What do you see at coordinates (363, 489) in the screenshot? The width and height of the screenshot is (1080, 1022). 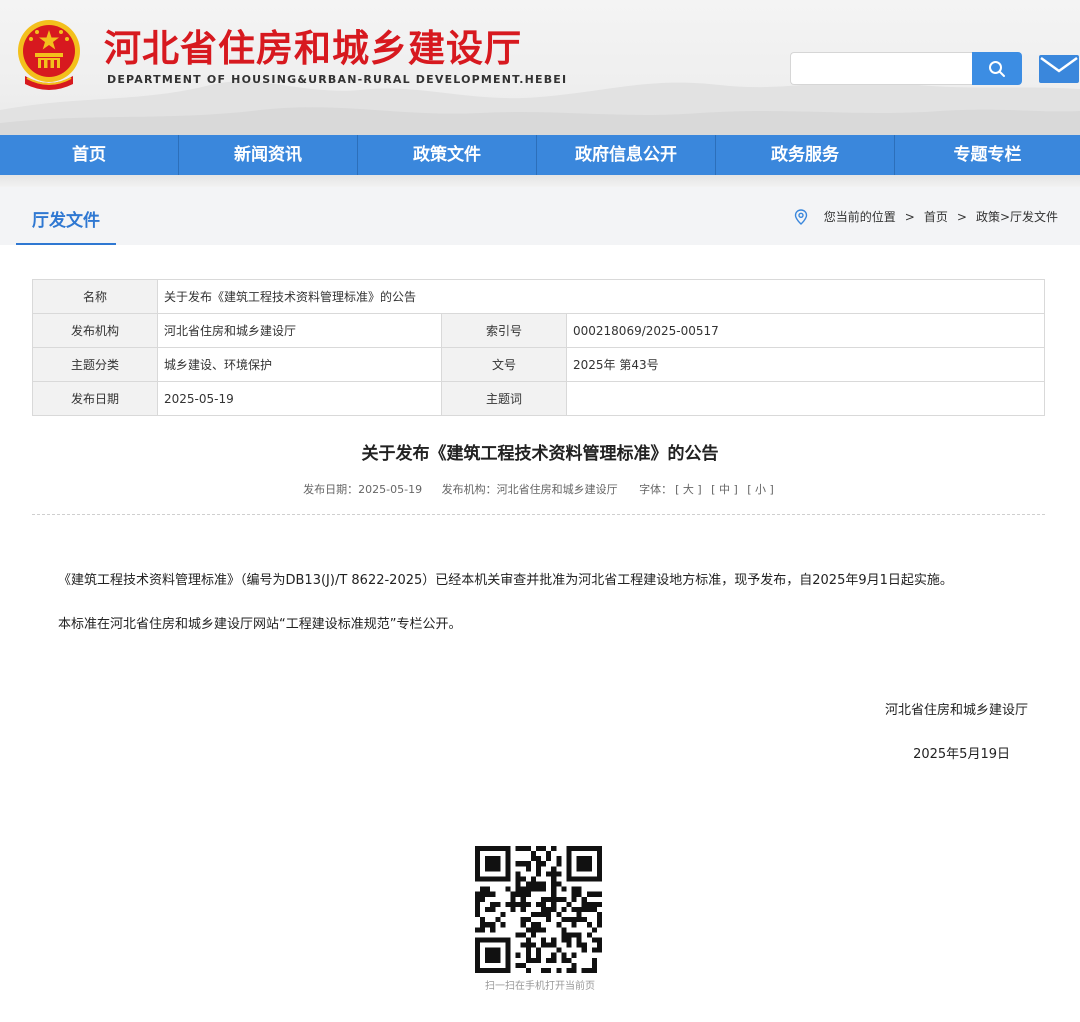 I see `meta-date: 发布日期：2025-05-19` at bounding box center [363, 489].